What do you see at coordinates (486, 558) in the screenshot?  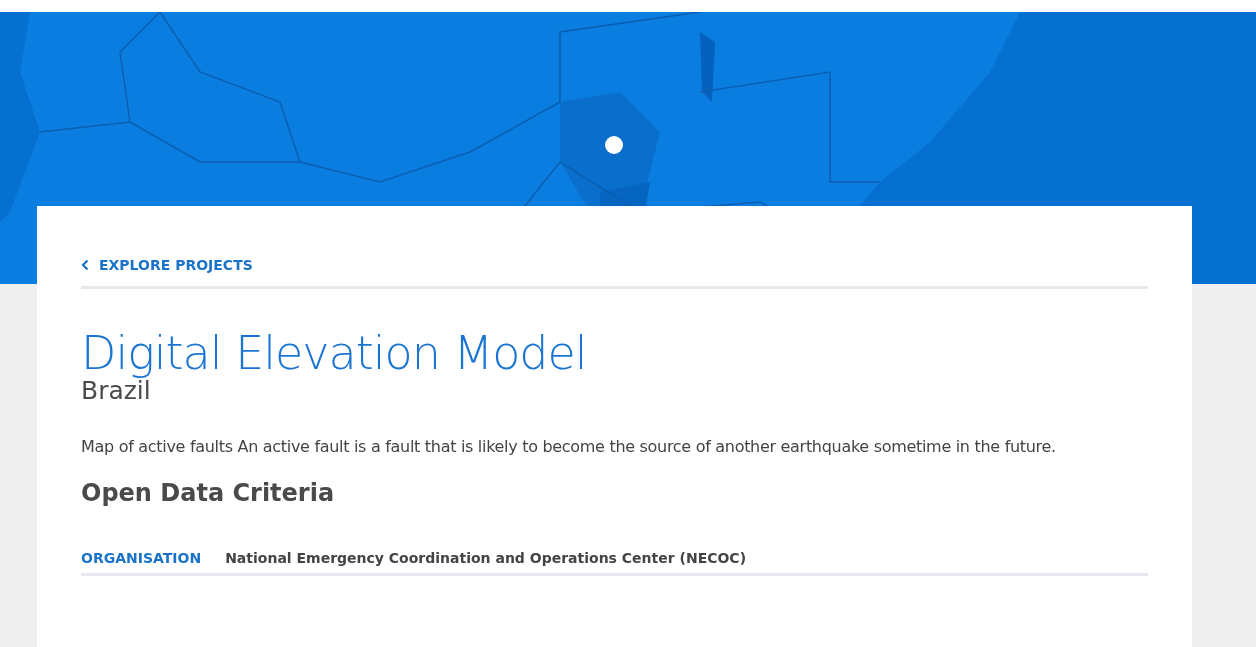 I see `detail-value: National Emergency Coordination and Operations Center (NECOC)` at bounding box center [486, 558].